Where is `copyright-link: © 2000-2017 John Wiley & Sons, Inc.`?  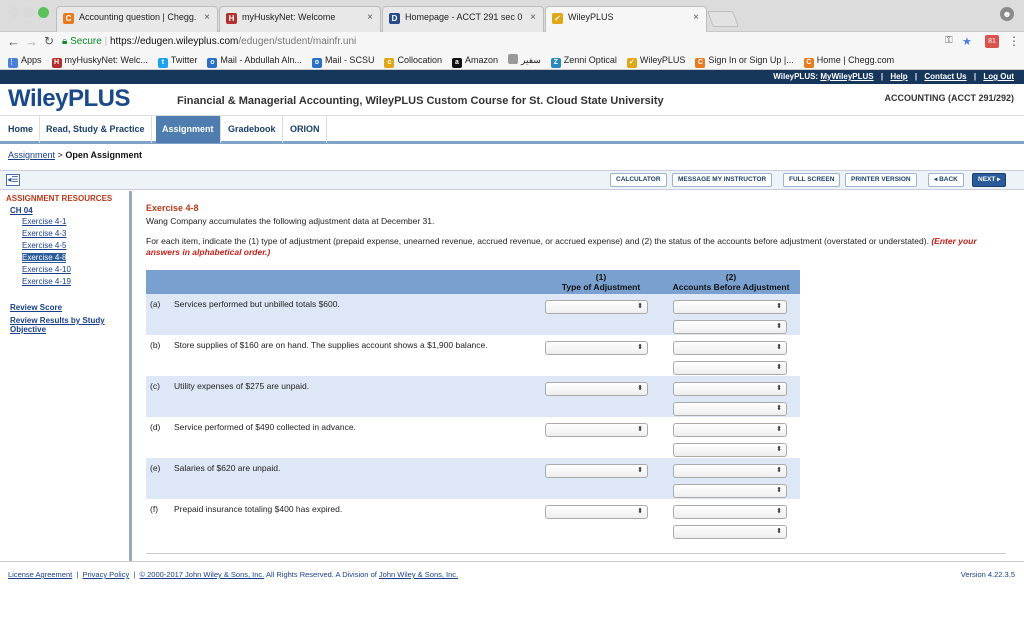
copyright-link: © 2000-2017 John Wiley & Sons, Inc. is located at coordinates (202, 574).